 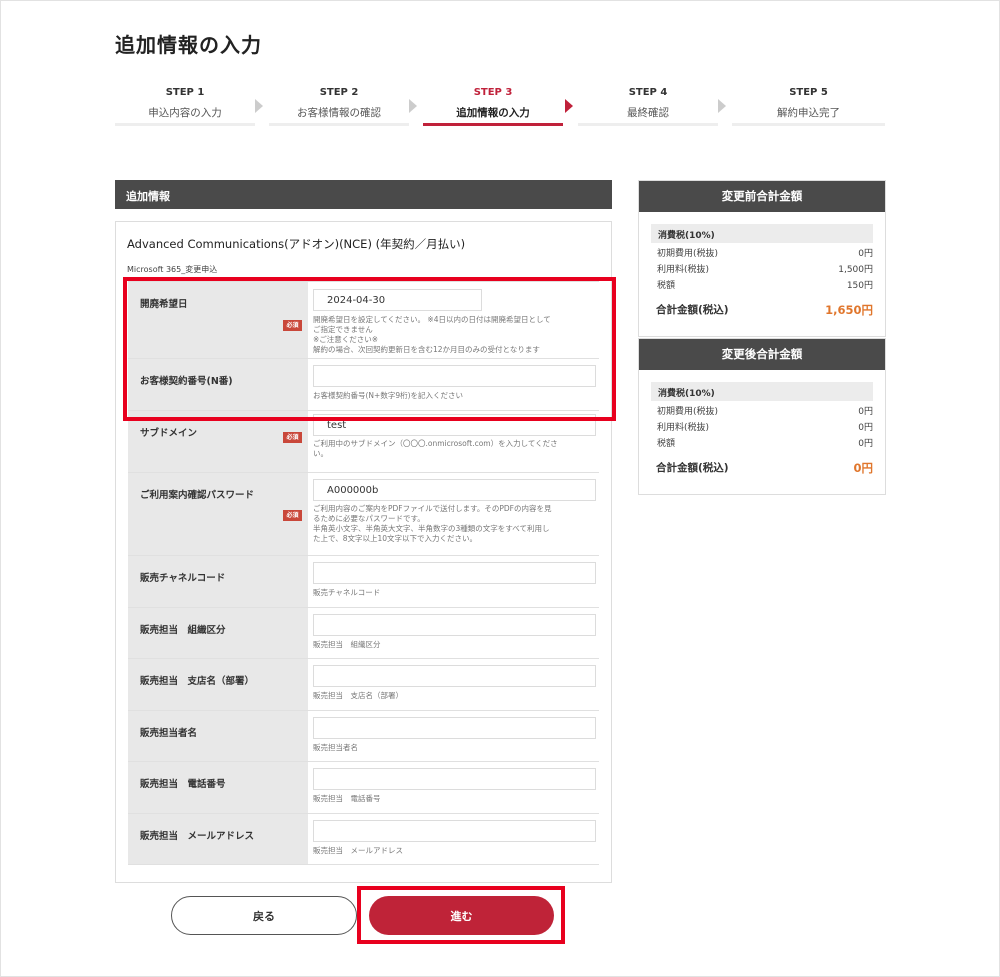 I want to click on page-title: 追加情報の入力, so click(x=188, y=45).